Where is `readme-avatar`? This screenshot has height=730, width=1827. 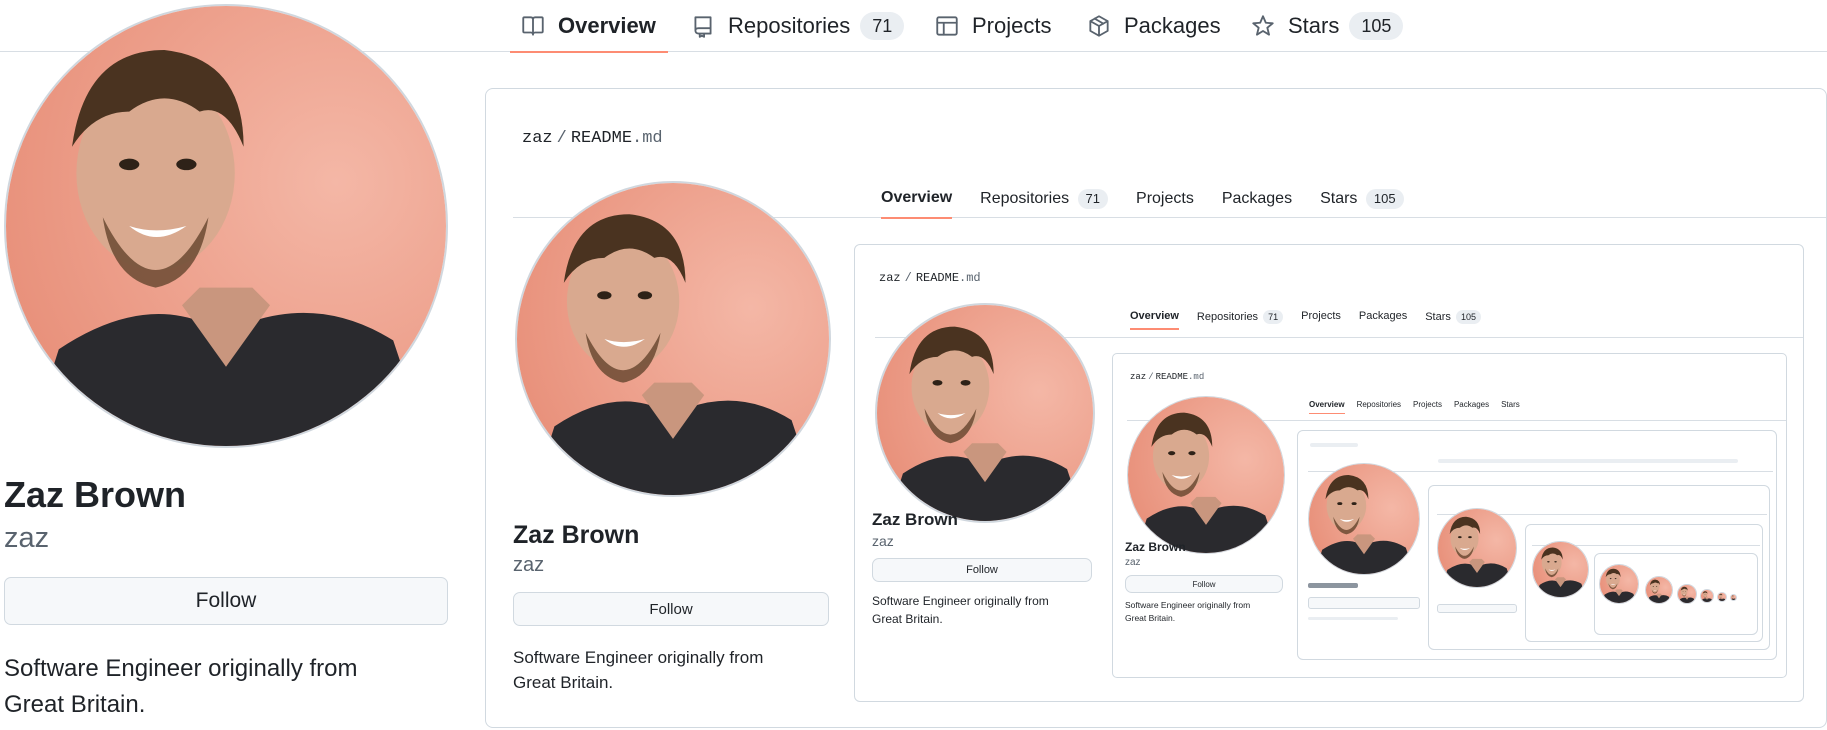
readme-avatar is located at coordinates (673, 339).